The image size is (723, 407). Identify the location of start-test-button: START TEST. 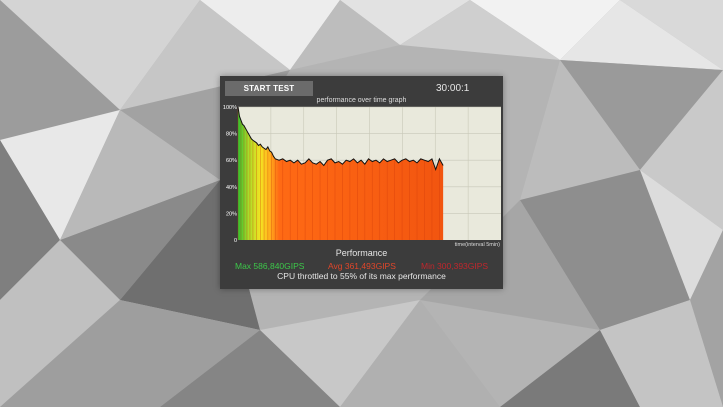
(269, 88).